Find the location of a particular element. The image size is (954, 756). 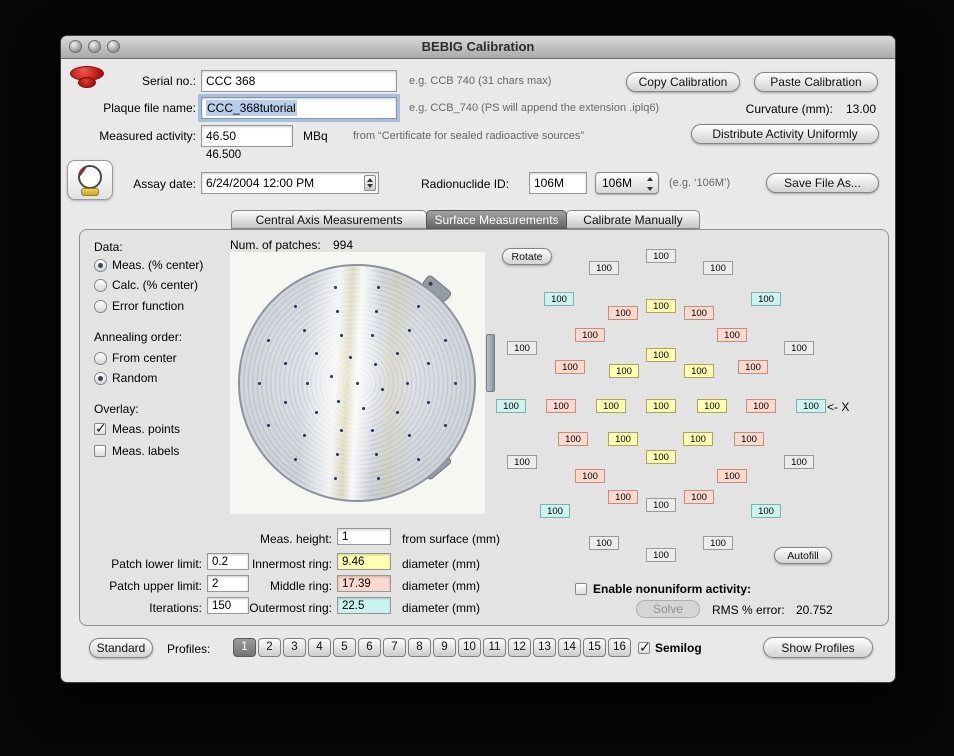

middle-diameter-hint: diameter (mm) is located at coordinates (441, 586).